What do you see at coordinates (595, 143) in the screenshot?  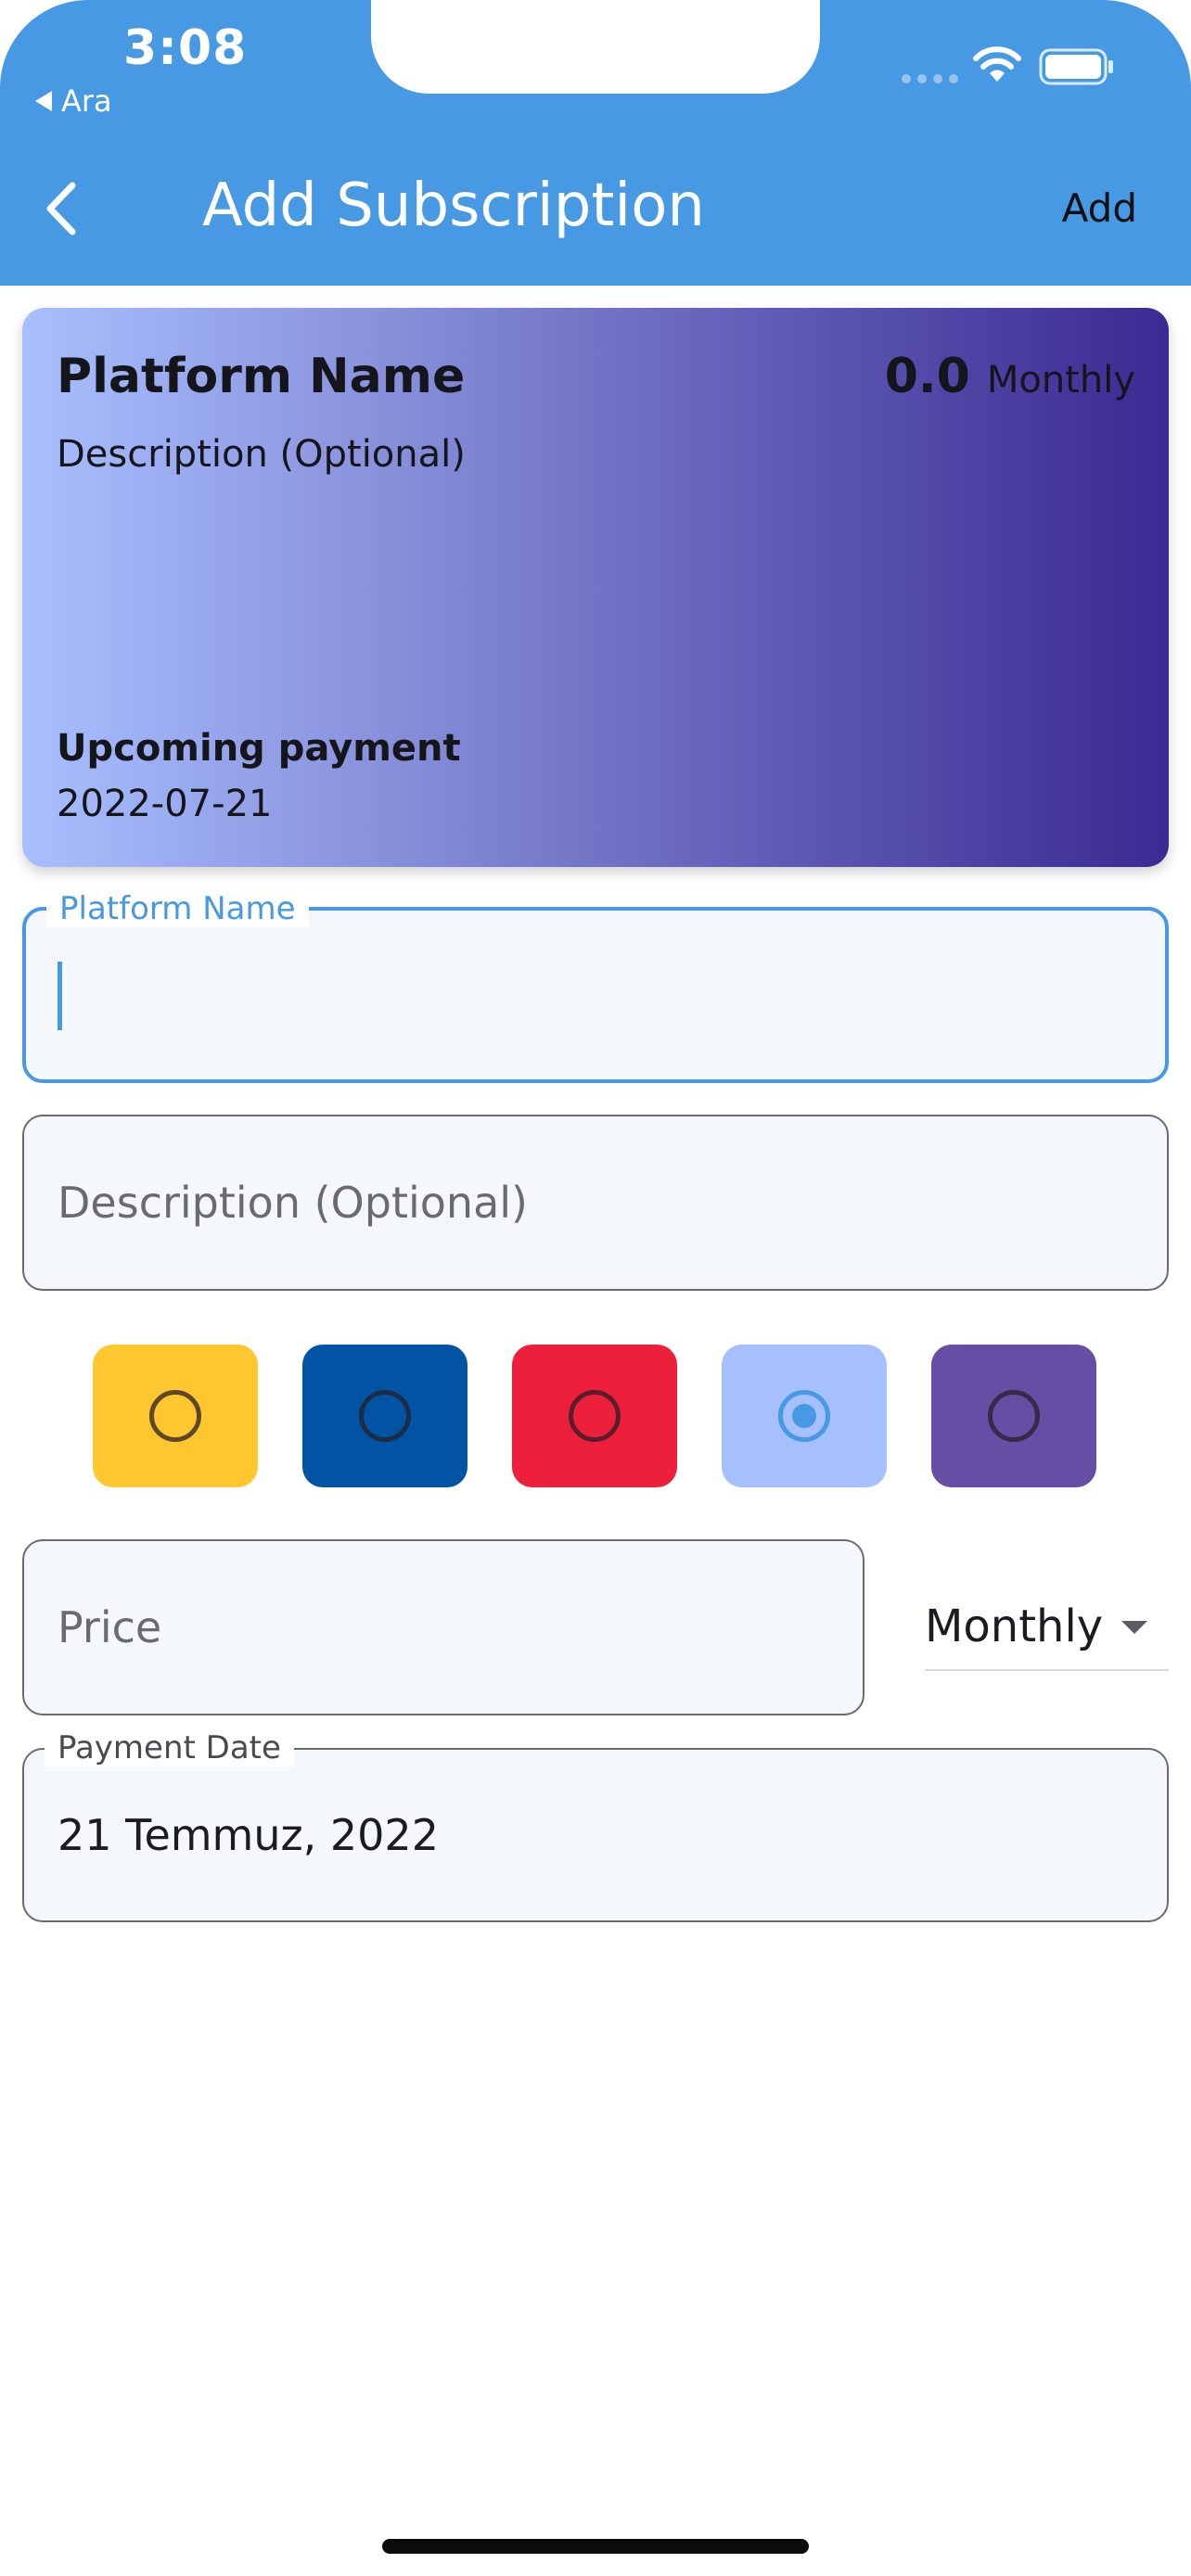 I see `app-bar: 3:08 Ara Add Subscription Add` at bounding box center [595, 143].